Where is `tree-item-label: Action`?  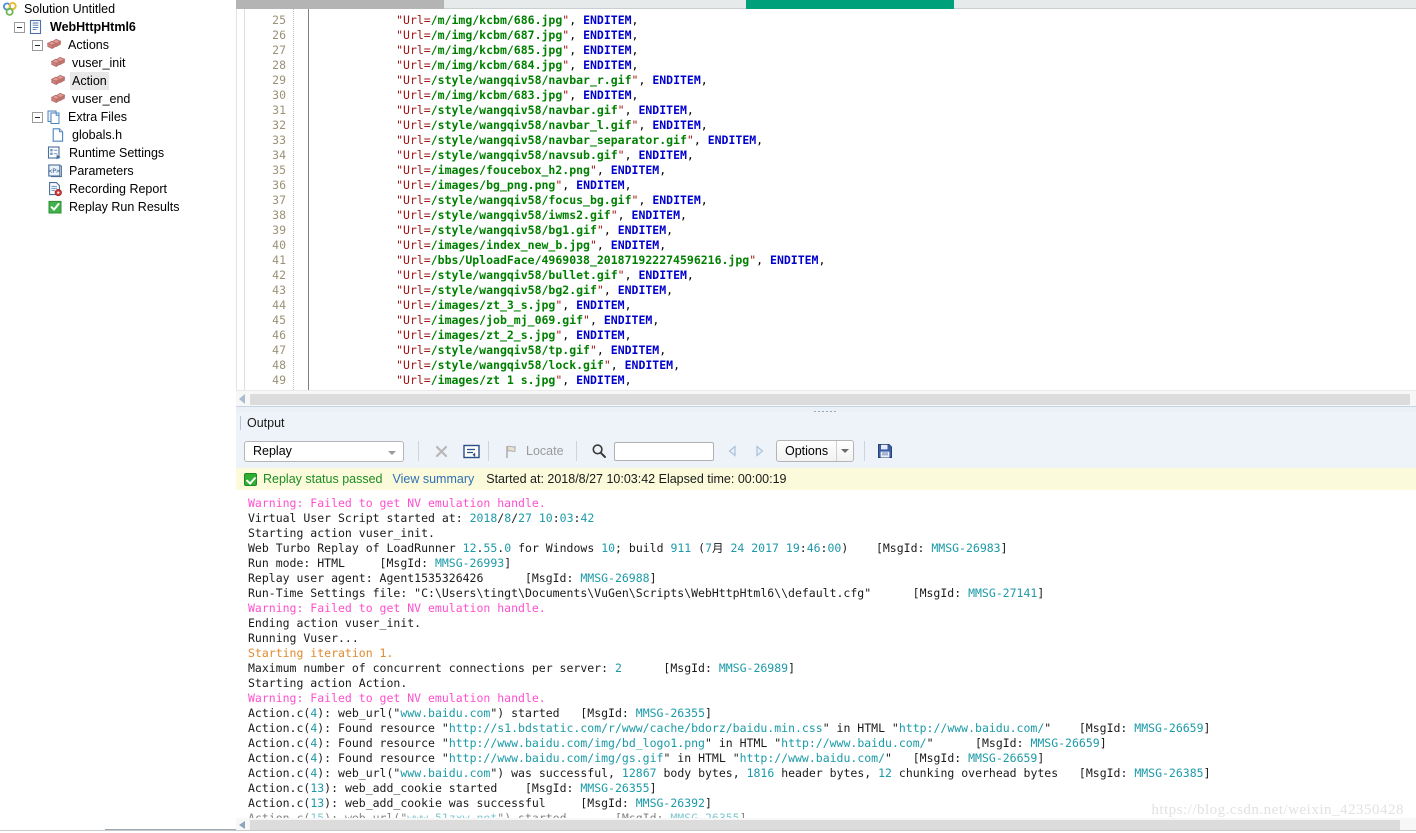
tree-item-label: Action is located at coordinates (89, 81).